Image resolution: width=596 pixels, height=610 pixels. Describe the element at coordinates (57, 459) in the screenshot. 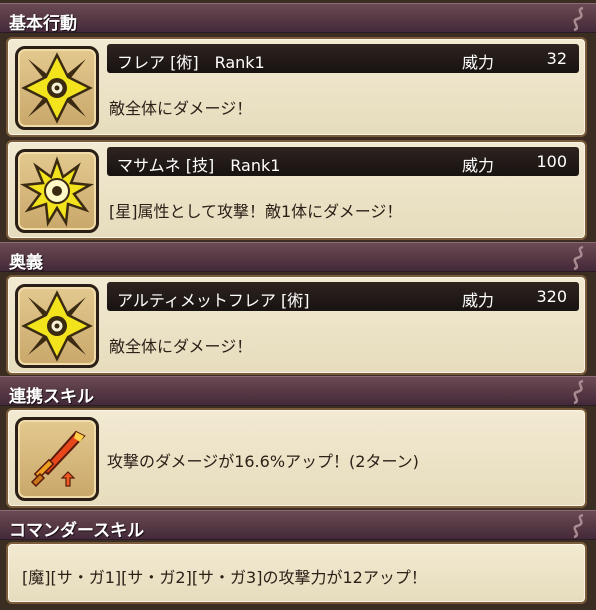

I see `flame-sword-icon` at that location.